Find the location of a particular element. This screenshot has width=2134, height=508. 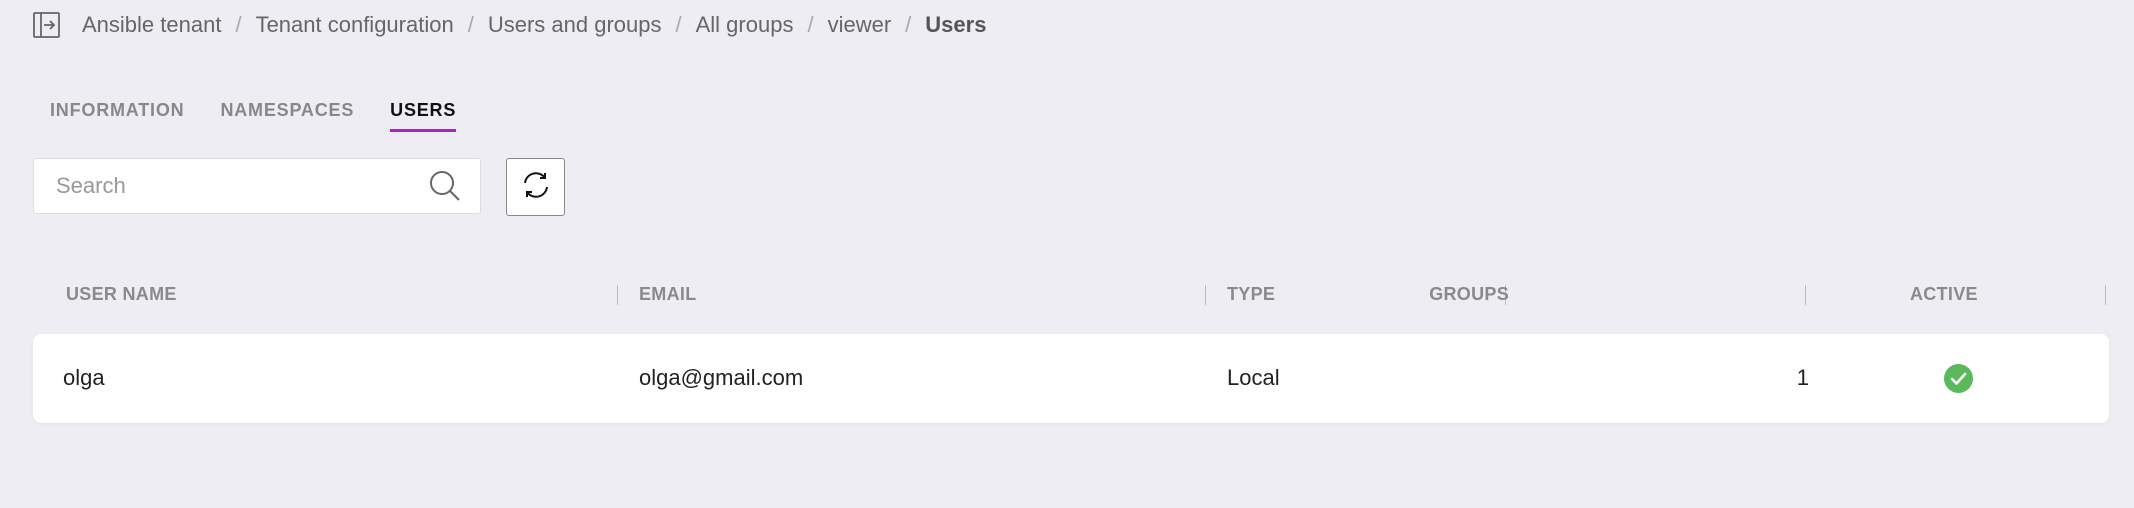

search-box is located at coordinates (257, 186).